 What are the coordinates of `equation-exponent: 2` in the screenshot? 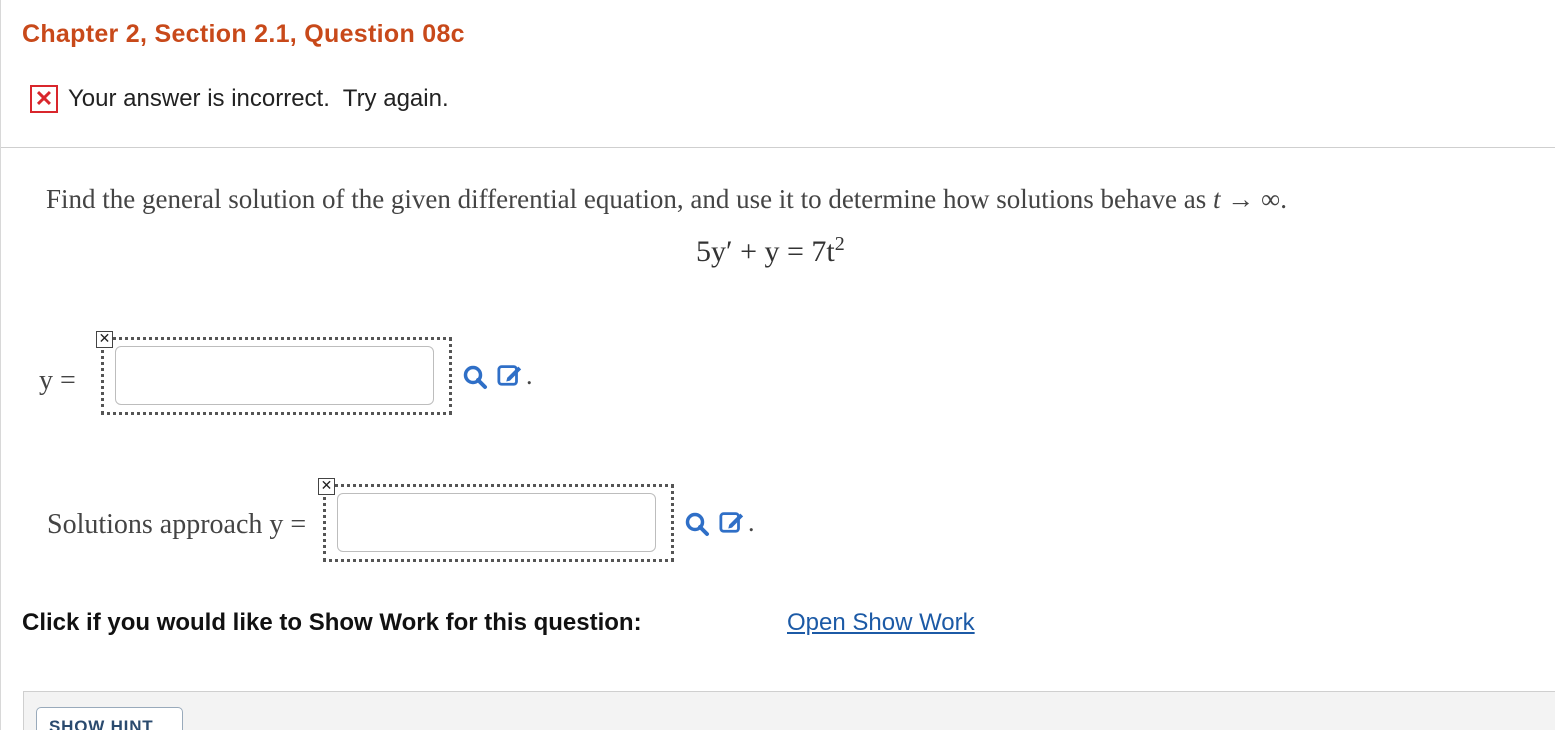 It's located at (839, 244).